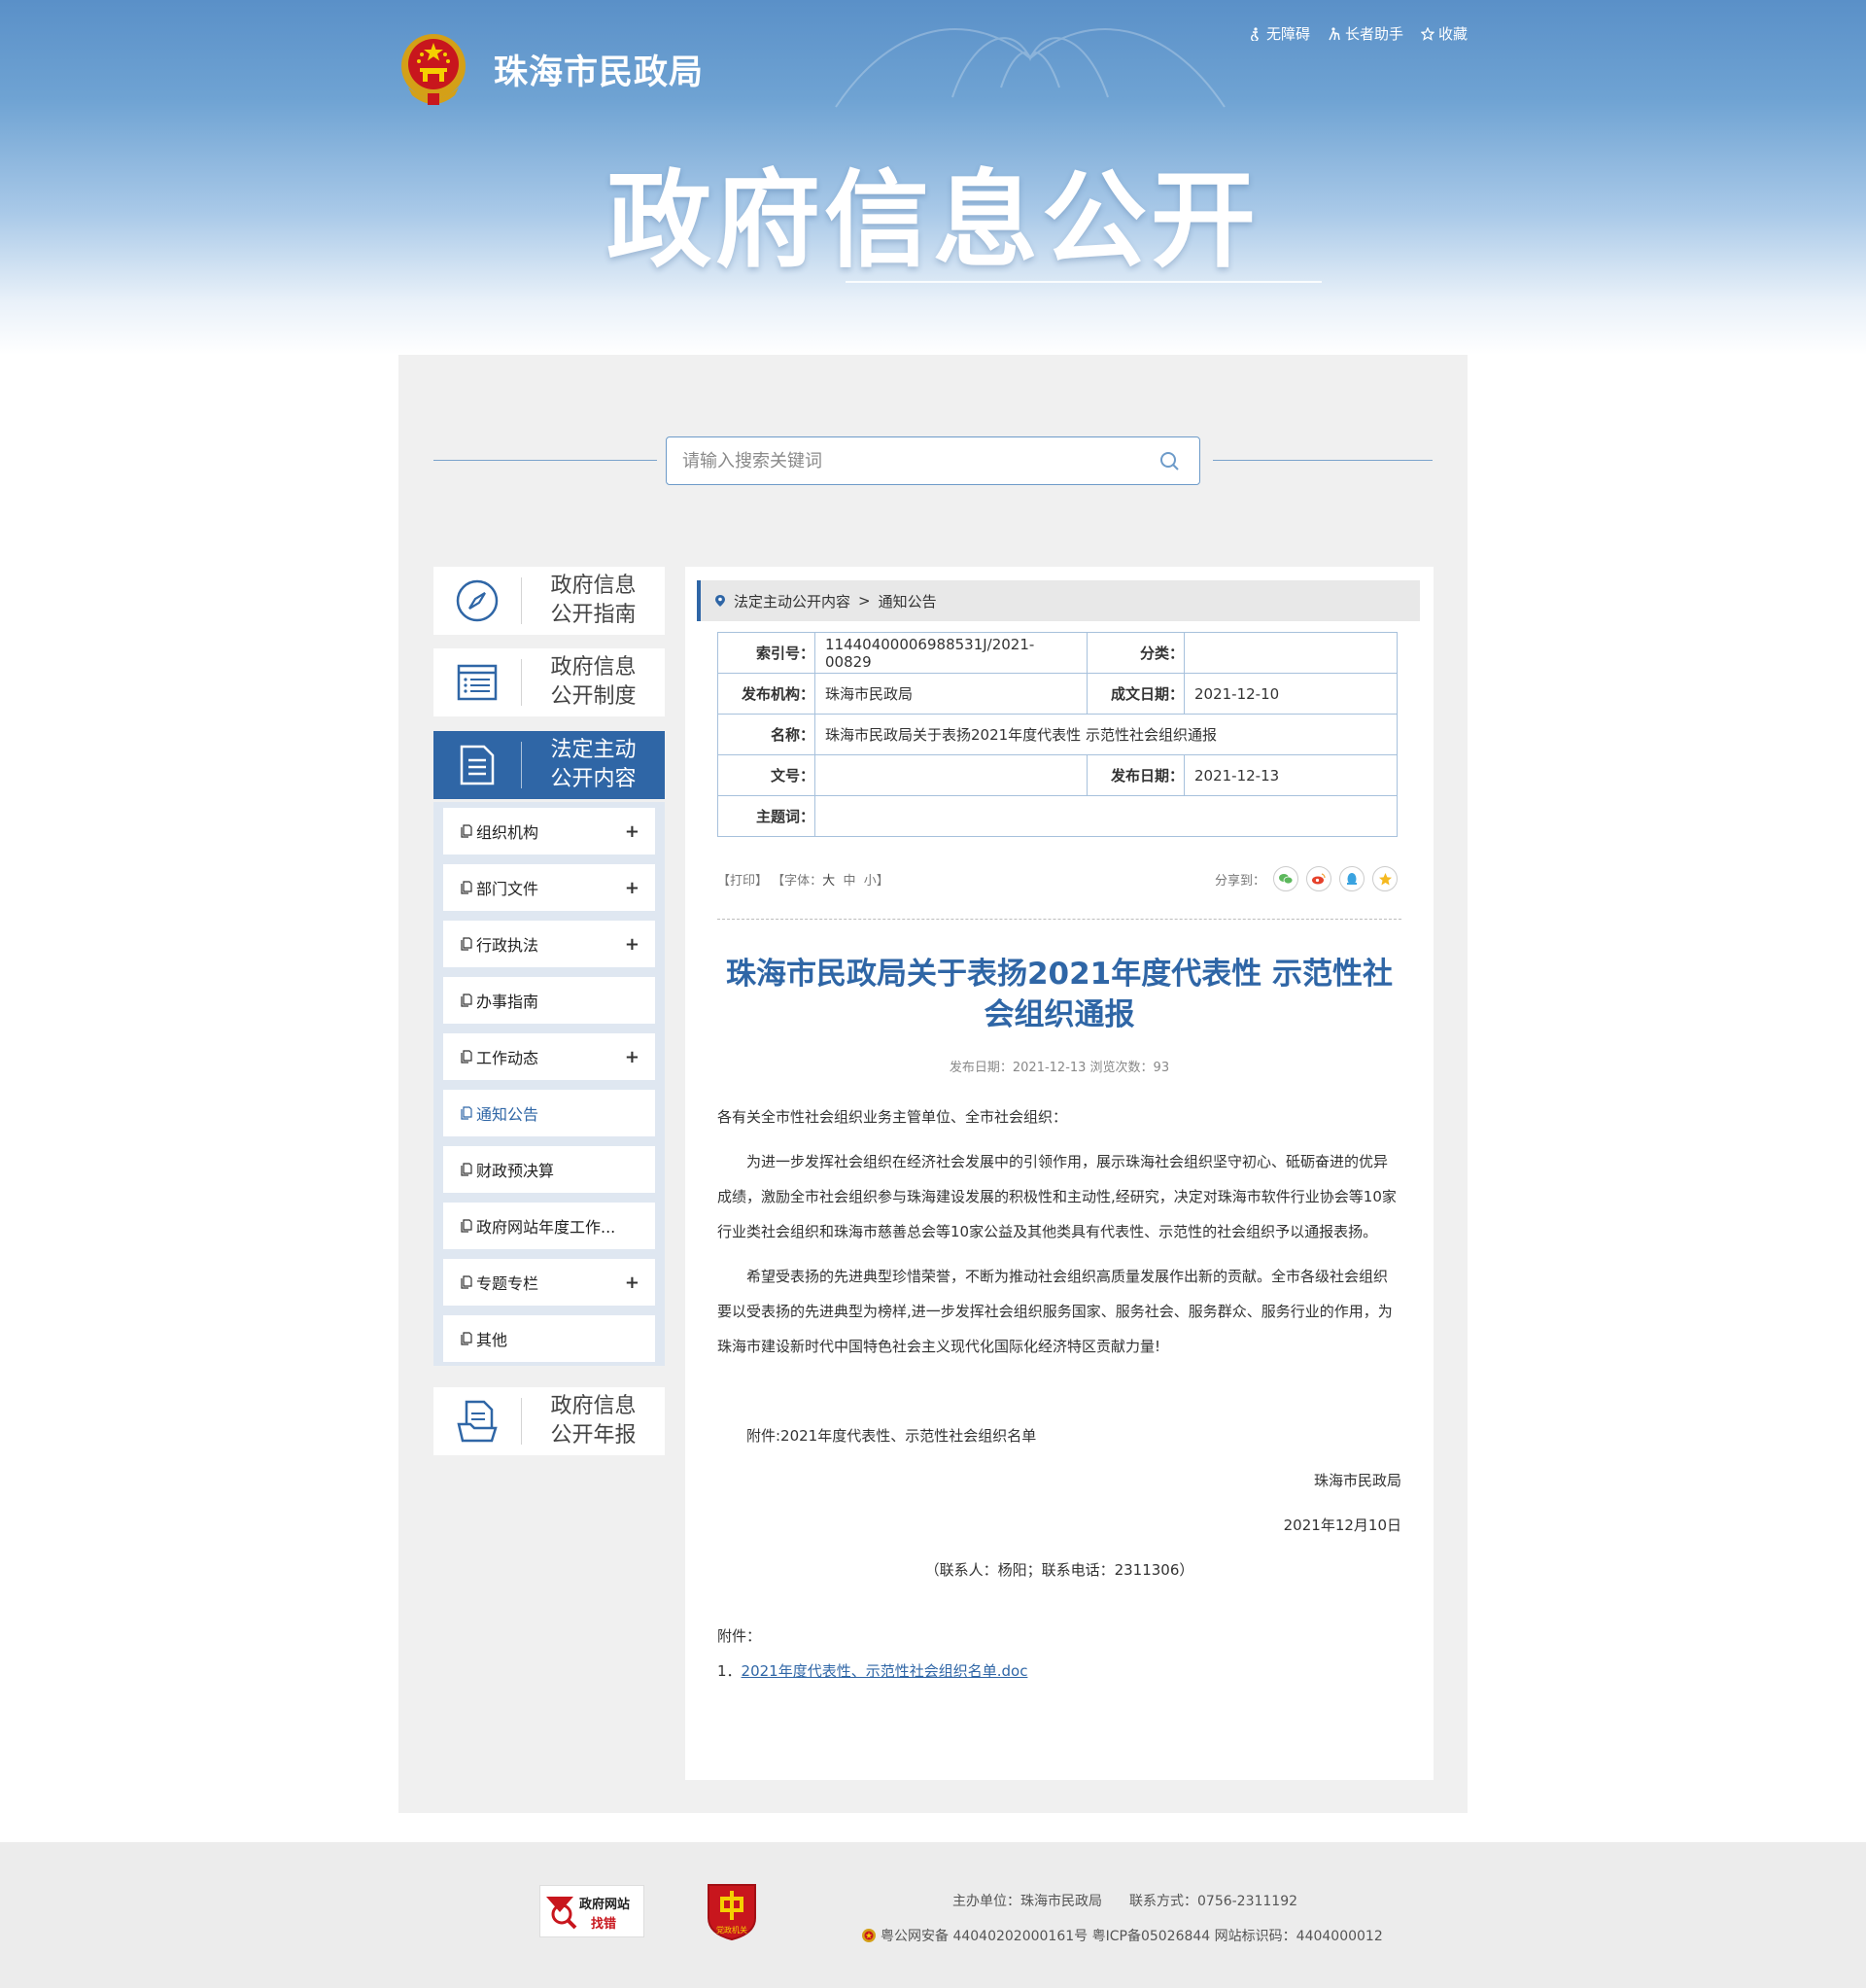 The image size is (1866, 1988). What do you see at coordinates (549, 1169) in the screenshot?
I see `submenu-item: 财政预决算` at bounding box center [549, 1169].